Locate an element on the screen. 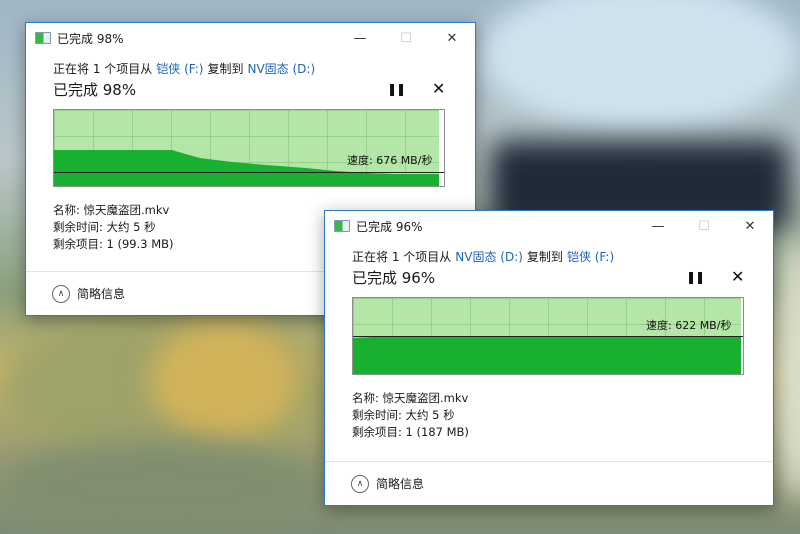 This screenshot has height=534, width=800. speed-graph: 速度: 622 MB/秒 is located at coordinates (548, 336).